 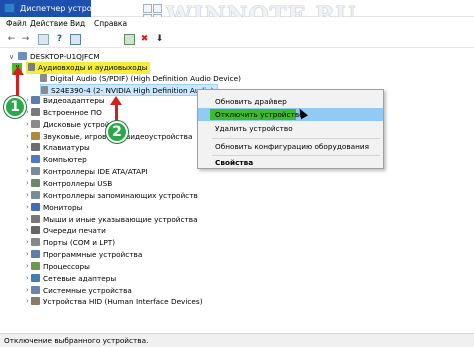 What do you see at coordinates (16, 23) in the screenshot?
I see `menu-file: Файл` at bounding box center [16, 23].